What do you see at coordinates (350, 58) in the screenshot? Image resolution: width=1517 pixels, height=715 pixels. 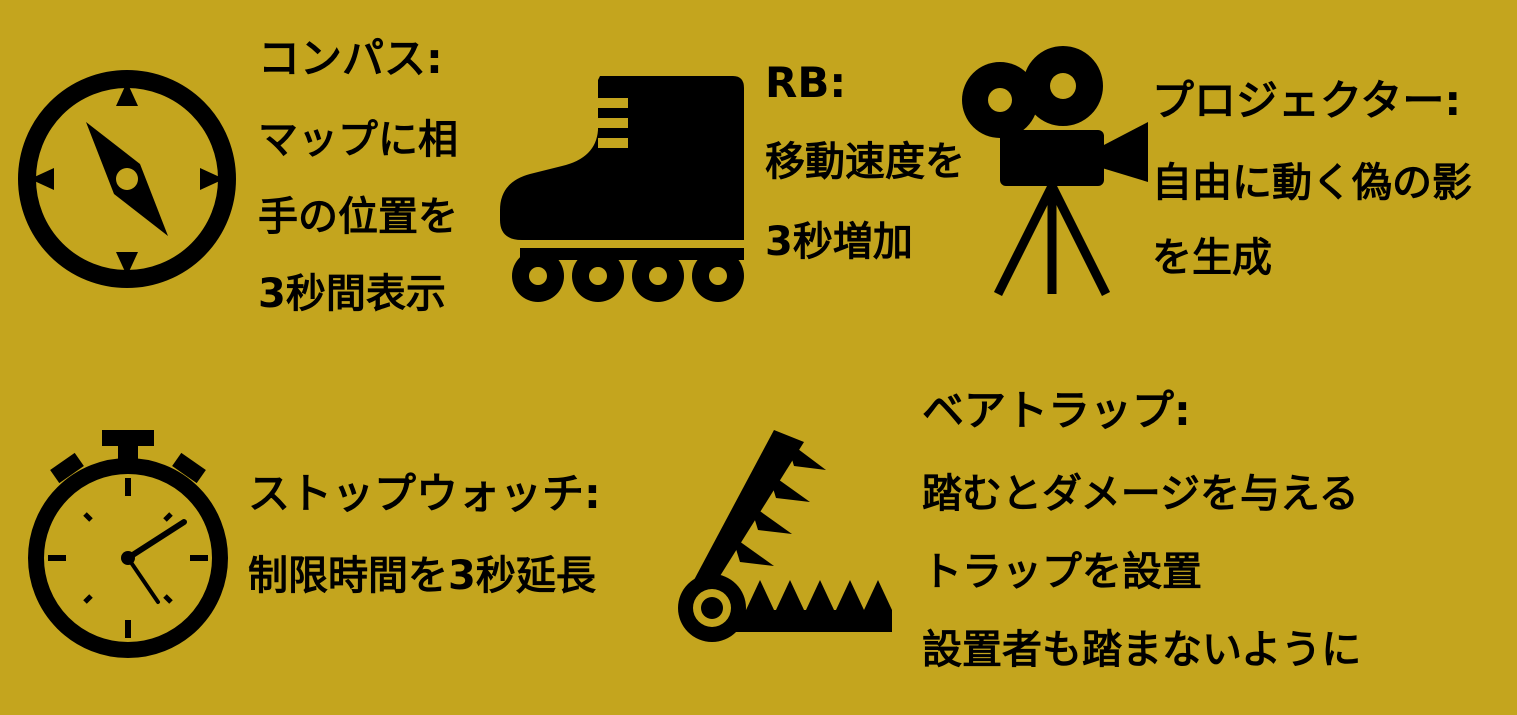 I see `compass-title: コンパス:` at bounding box center [350, 58].